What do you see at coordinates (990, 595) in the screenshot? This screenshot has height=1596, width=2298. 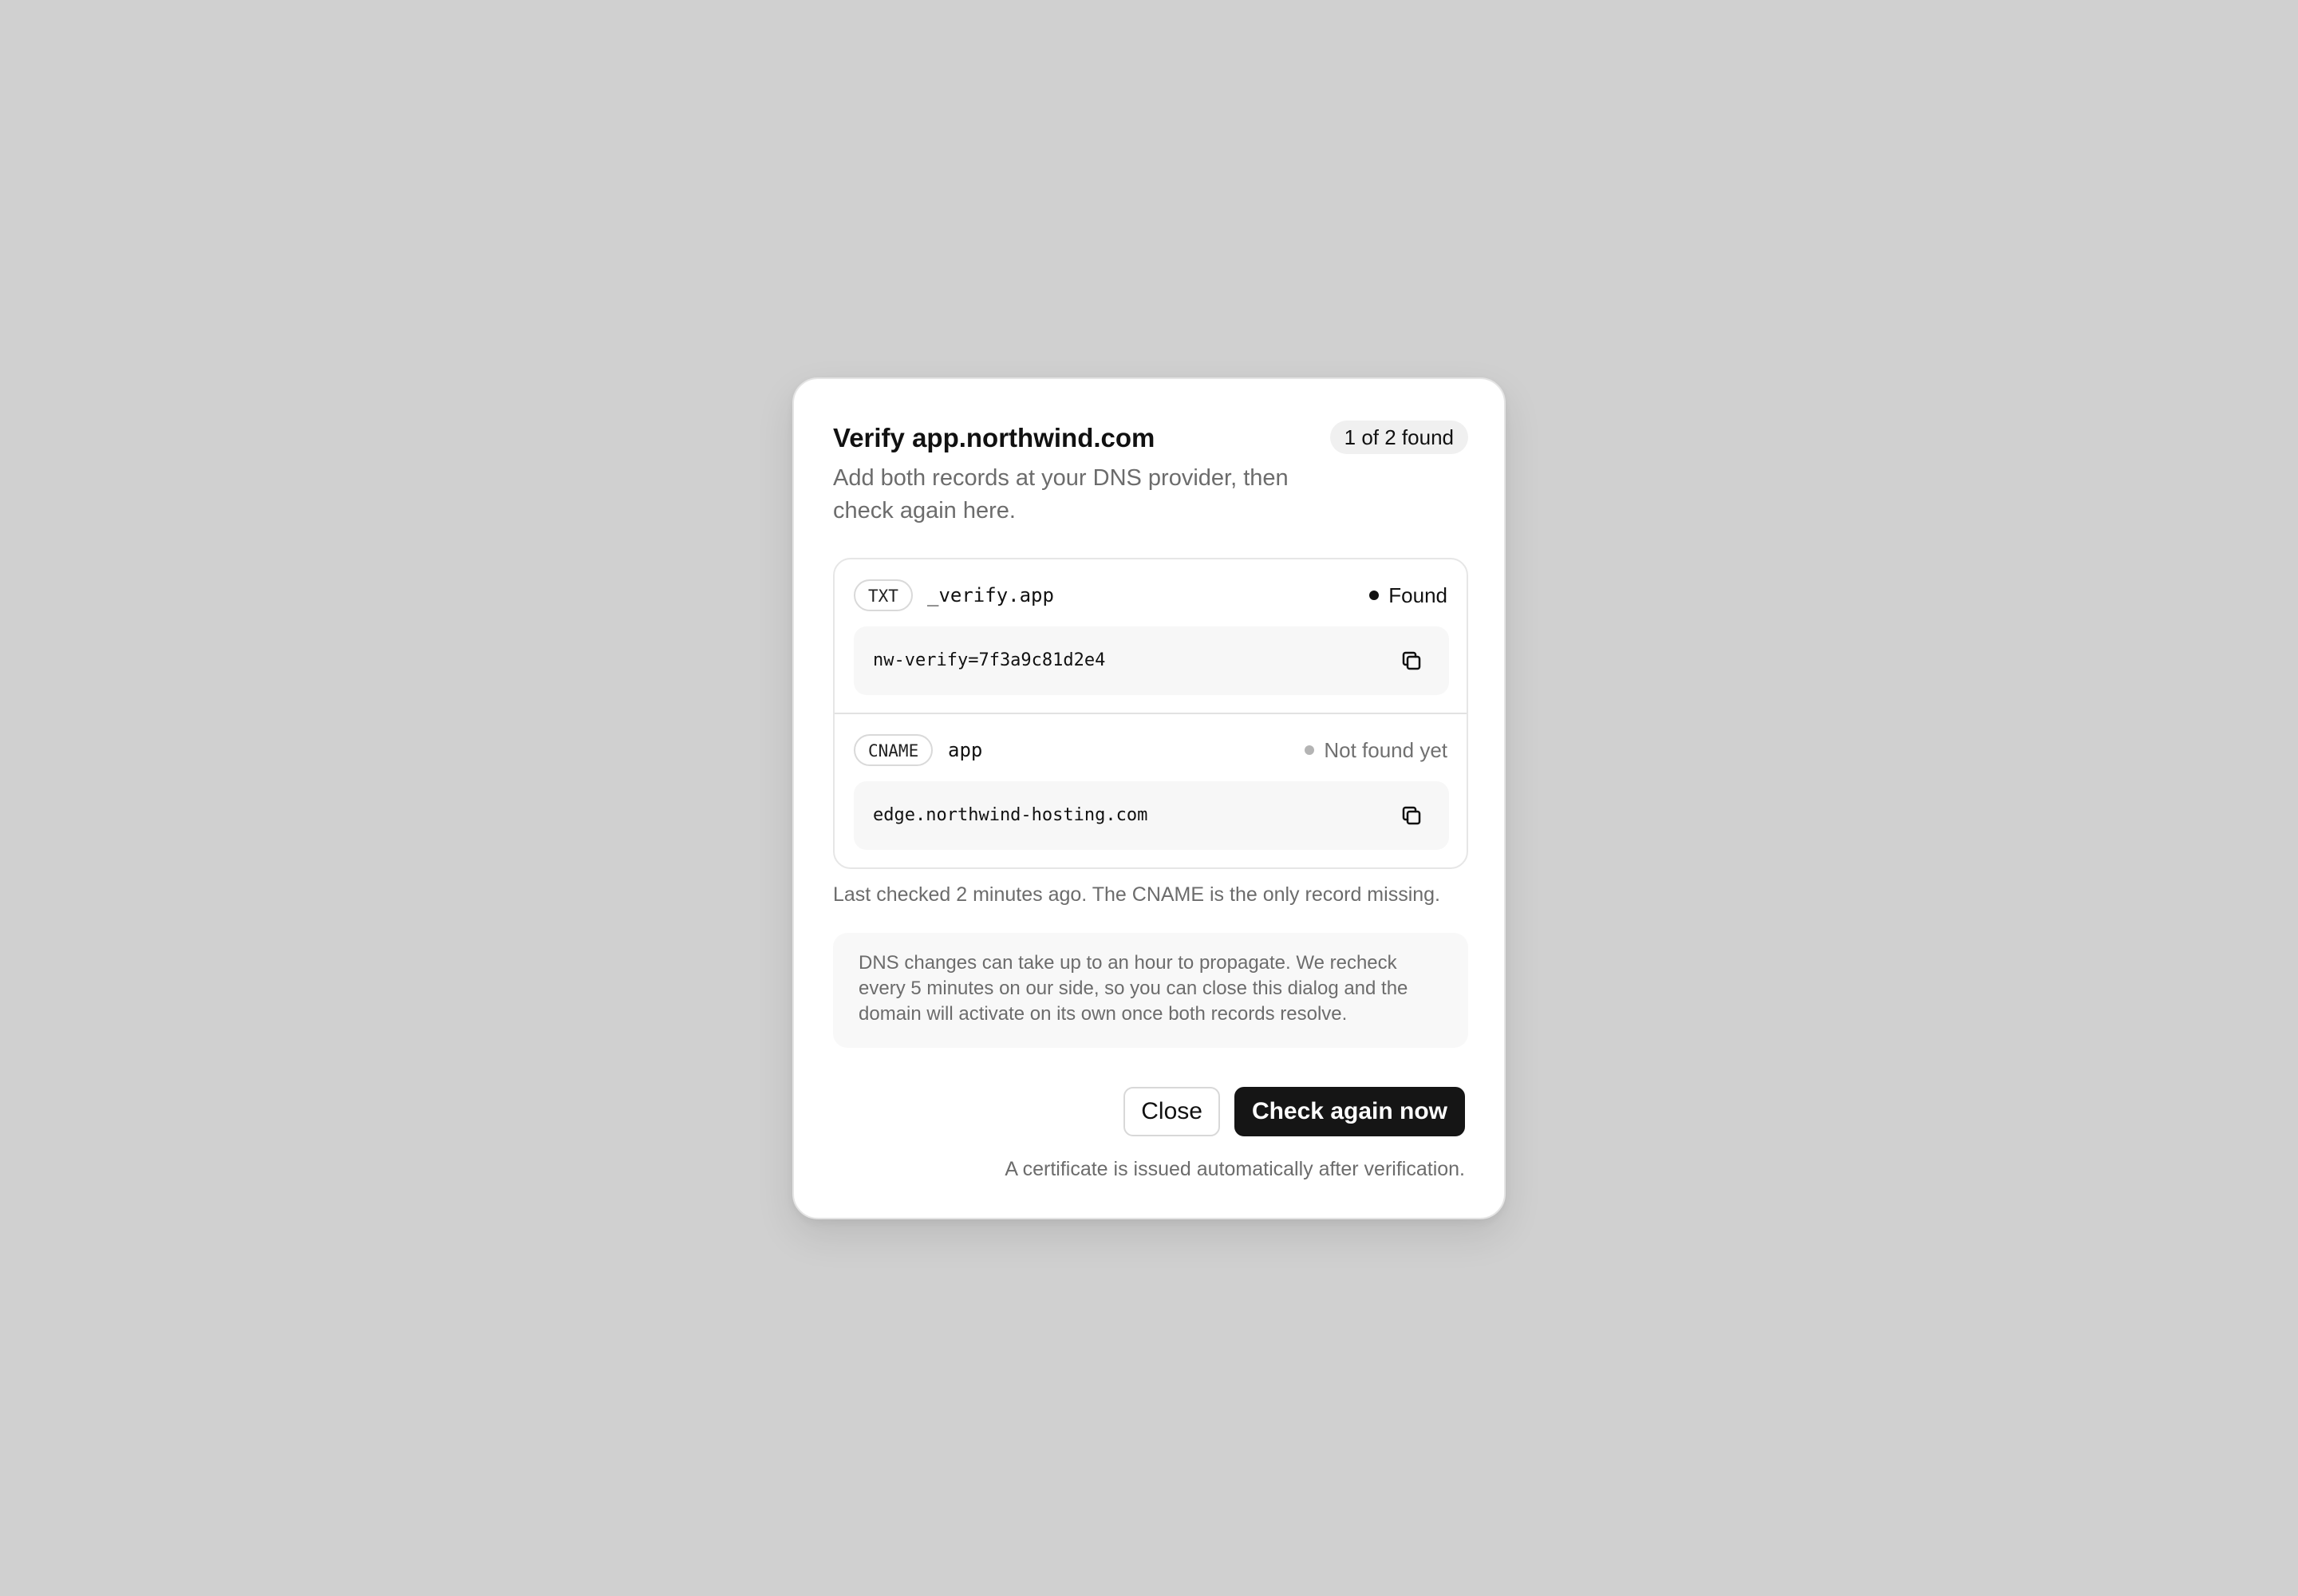 I see `record-host: _verify.app` at bounding box center [990, 595].